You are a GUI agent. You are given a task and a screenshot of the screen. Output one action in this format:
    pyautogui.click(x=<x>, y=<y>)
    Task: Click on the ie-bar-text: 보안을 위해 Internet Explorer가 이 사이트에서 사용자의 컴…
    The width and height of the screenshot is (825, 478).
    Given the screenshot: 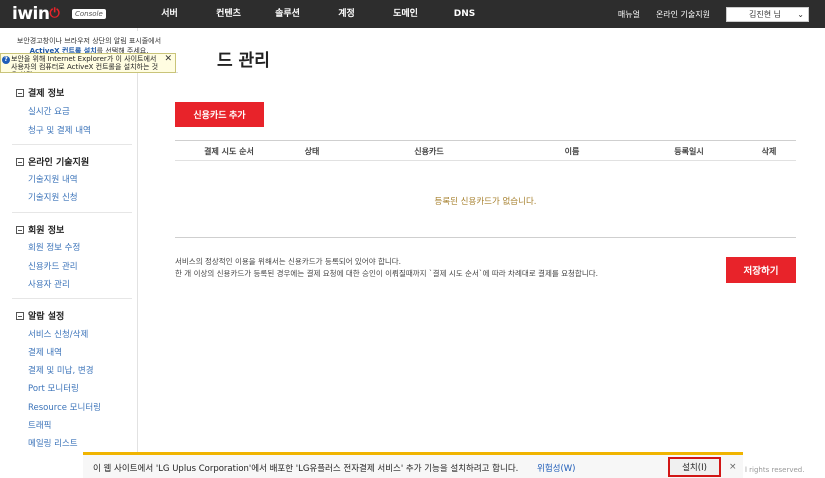 What is the action you would take?
    pyautogui.click(x=85, y=63)
    